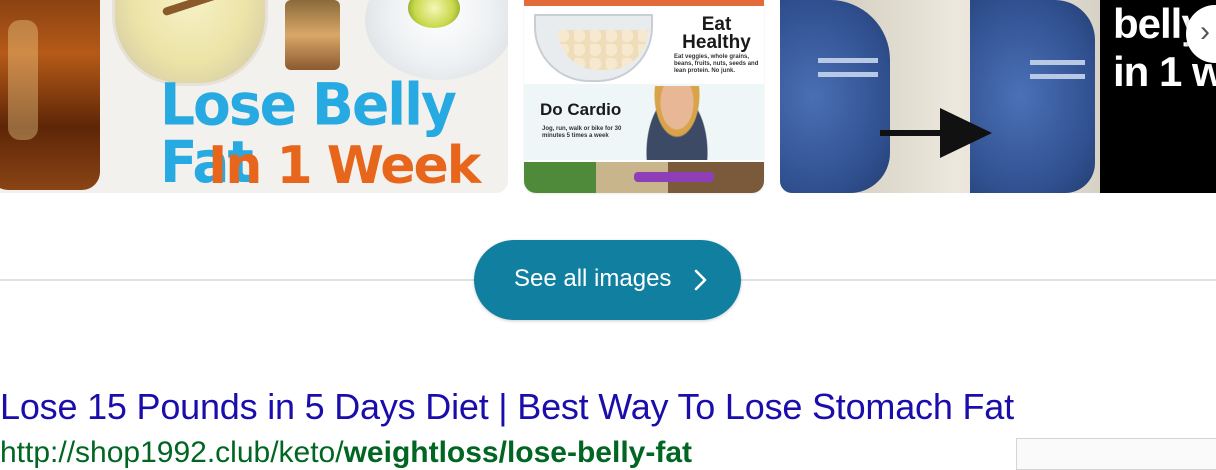 The width and height of the screenshot is (1216, 470). I want to click on panel-garden, so click(644, 177).